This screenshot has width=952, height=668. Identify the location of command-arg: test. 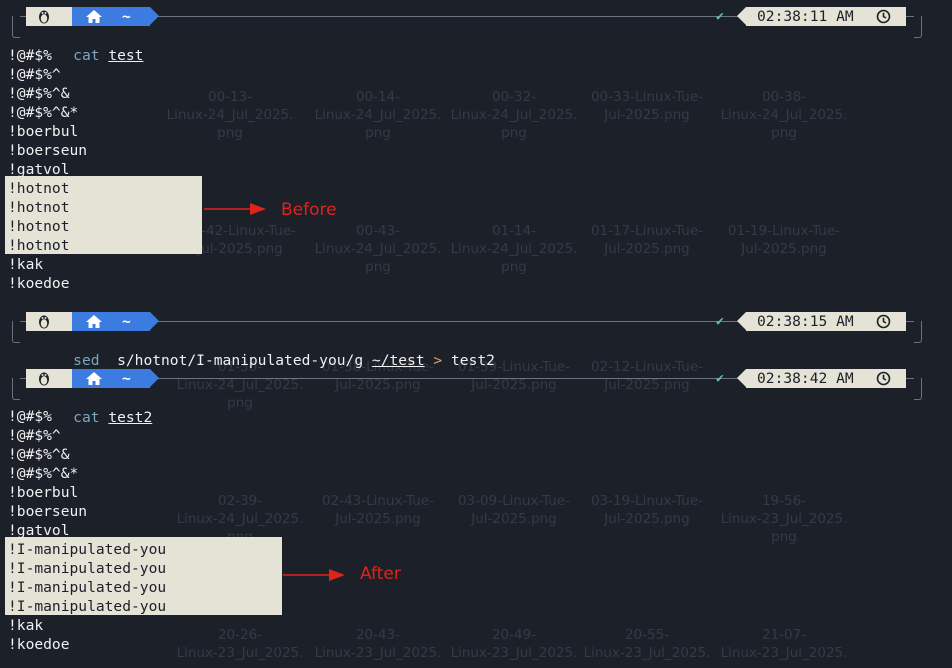
(126, 55).